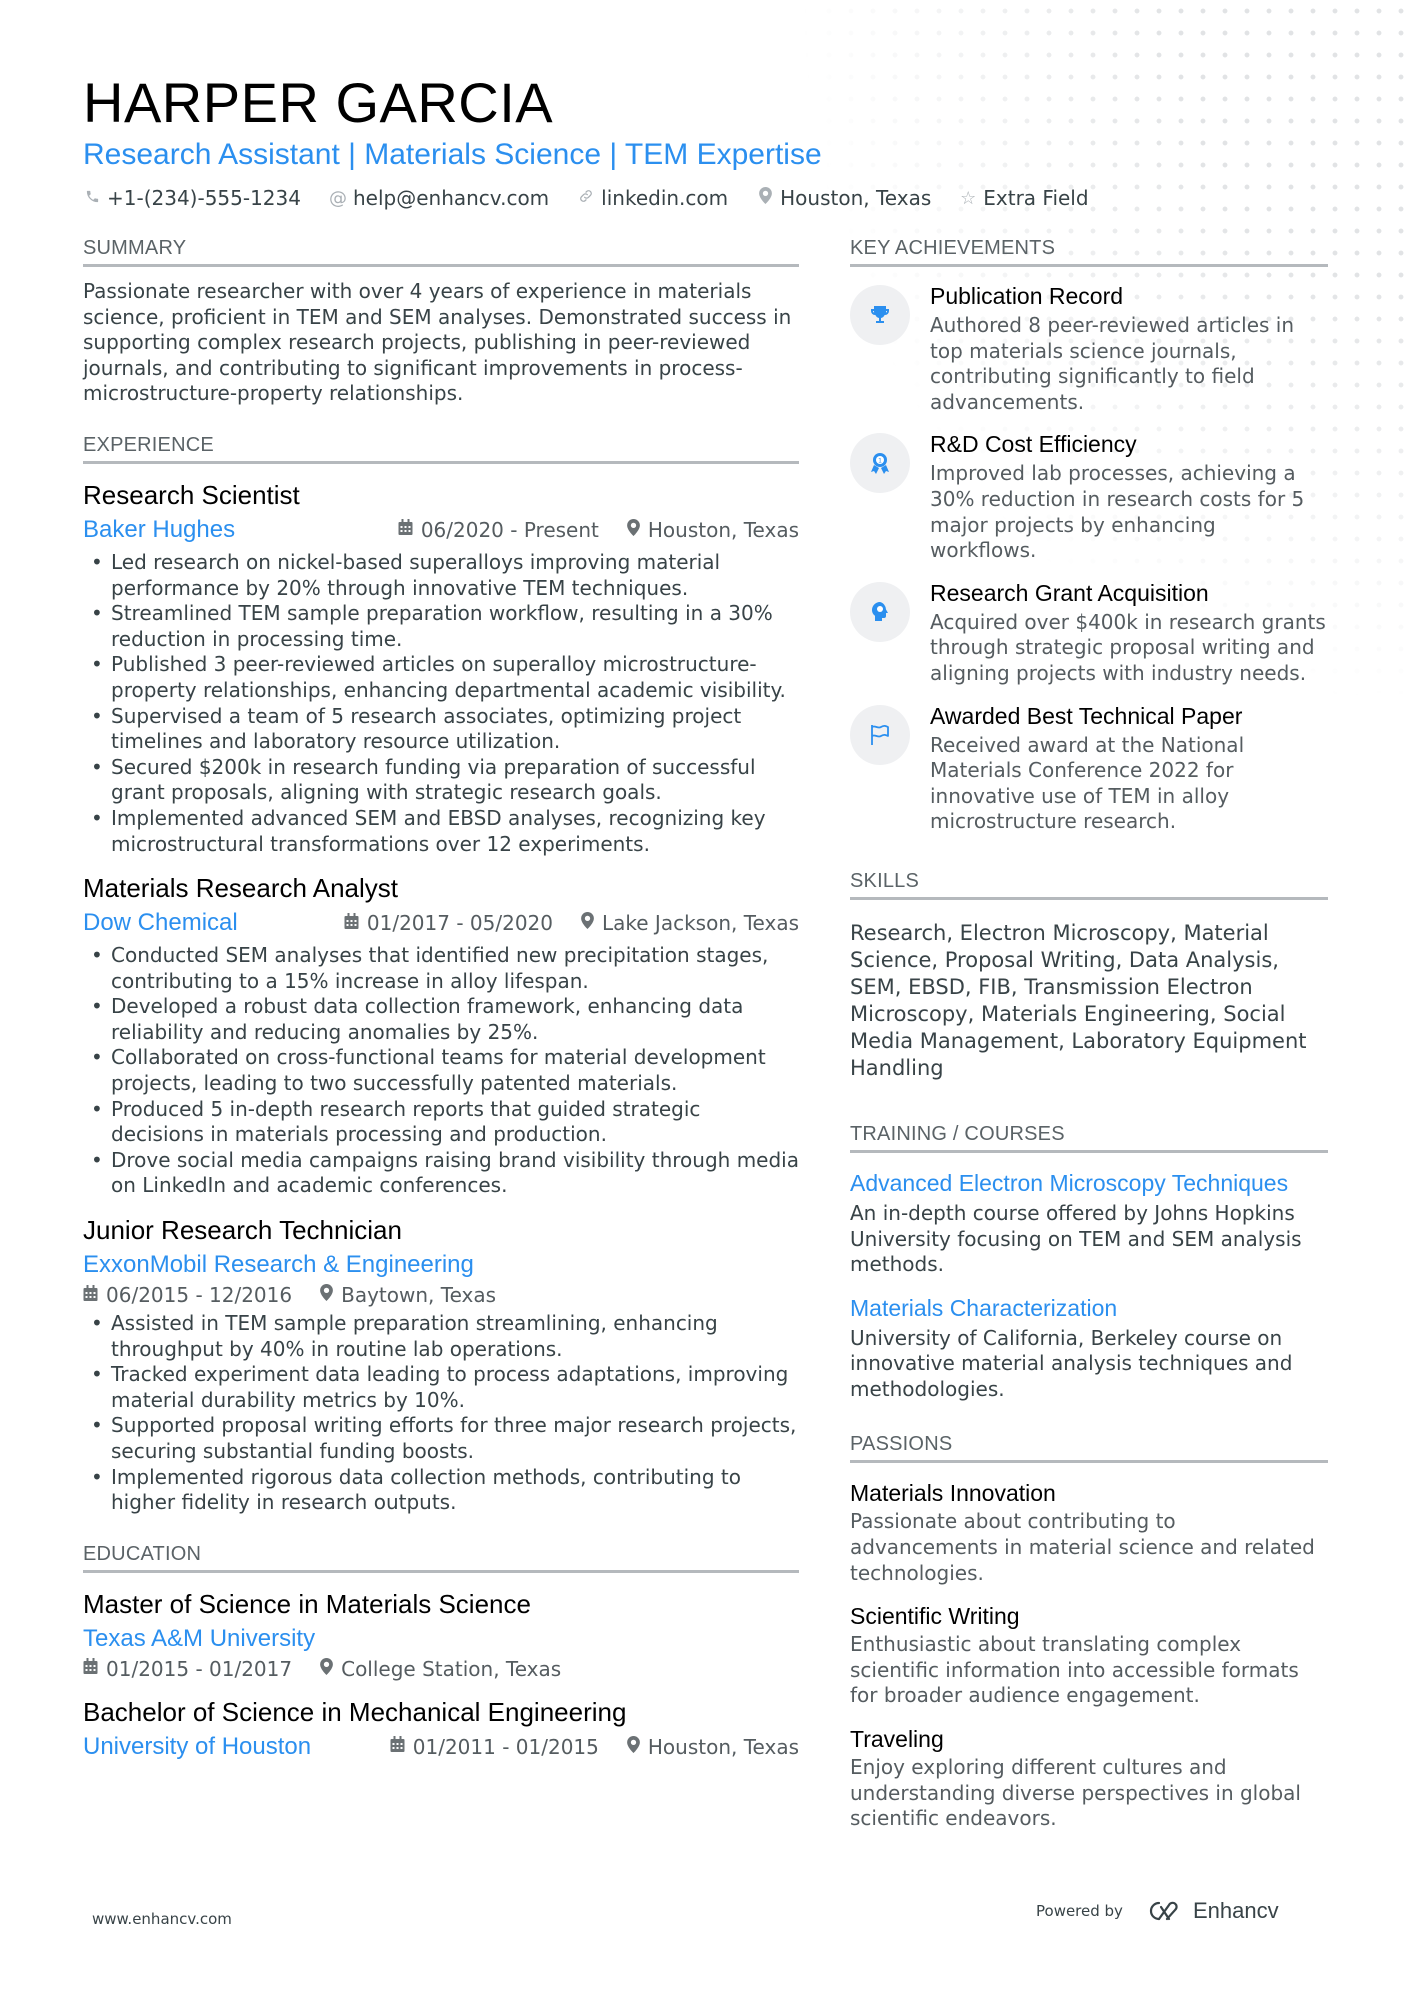 The height and width of the screenshot is (1995, 1410). Describe the element at coordinates (307, 1603) in the screenshot. I see `degree-title: Master of Science in Materials Science` at that location.